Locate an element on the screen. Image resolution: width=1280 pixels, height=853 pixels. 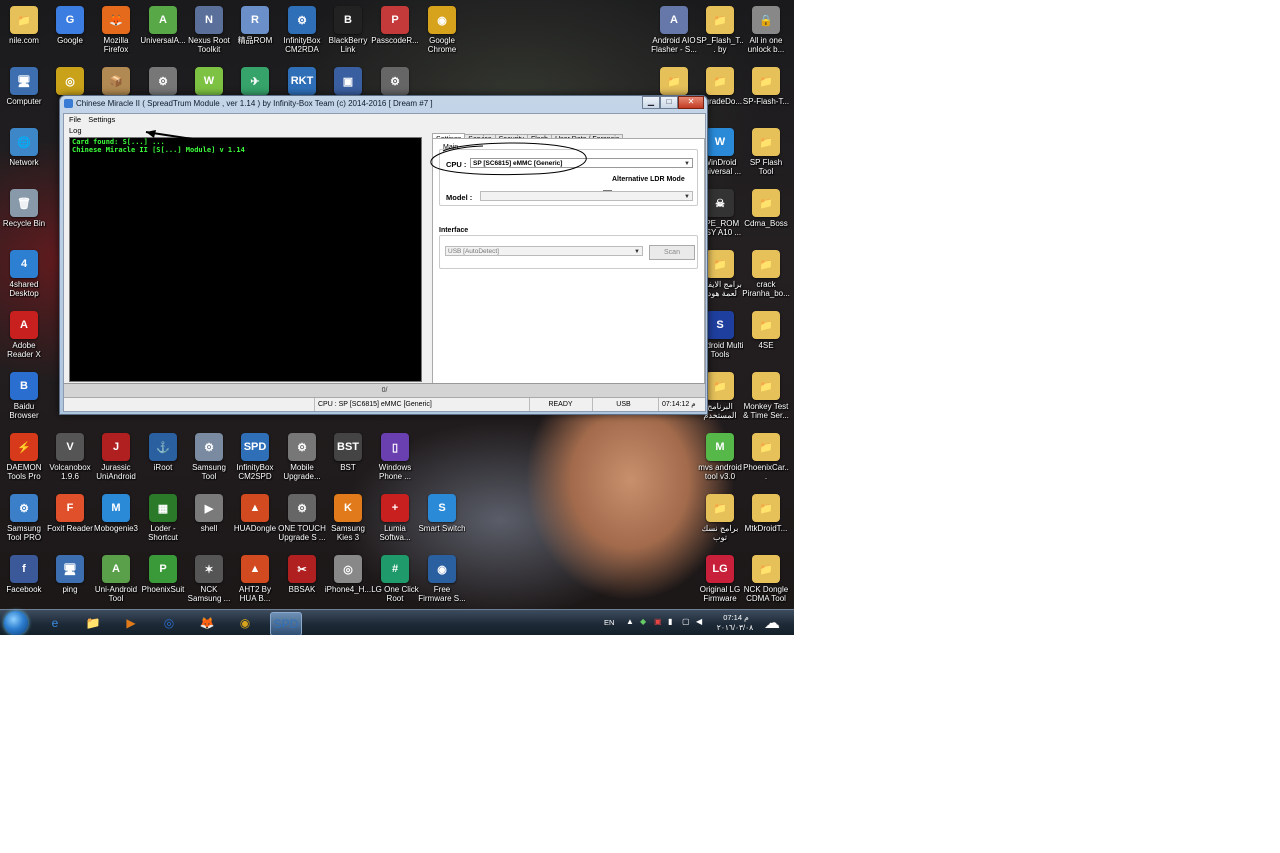
network-icon: ▣ is located at coordinates (658, 621).